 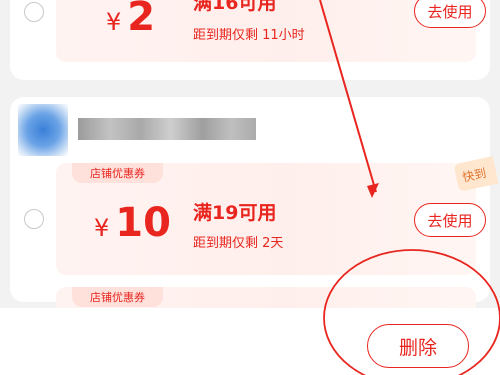 I want to click on amount-value: 2, so click(x=141, y=20).